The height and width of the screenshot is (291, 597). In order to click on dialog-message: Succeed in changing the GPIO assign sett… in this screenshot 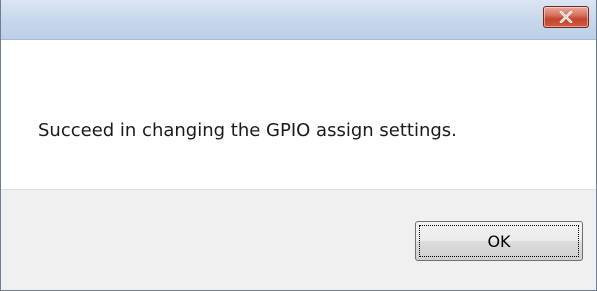, I will do `click(247, 130)`.